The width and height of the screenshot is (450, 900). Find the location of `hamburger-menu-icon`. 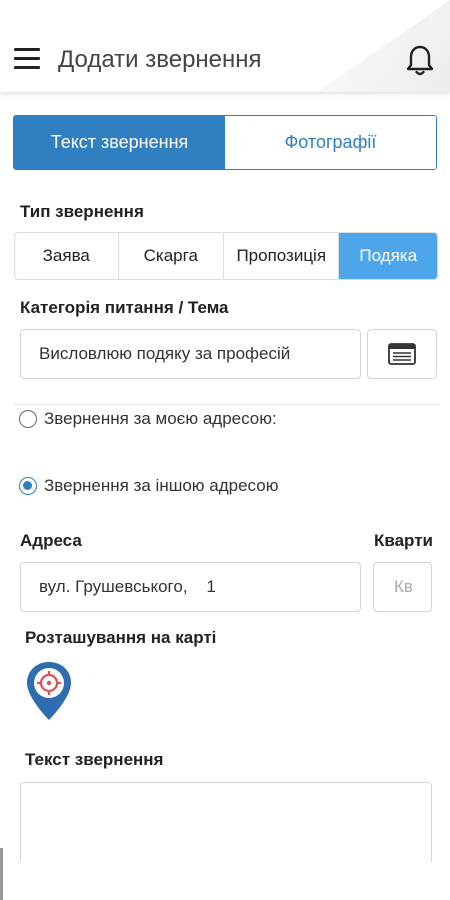

hamburger-menu-icon is located at coordinates (27, 59).